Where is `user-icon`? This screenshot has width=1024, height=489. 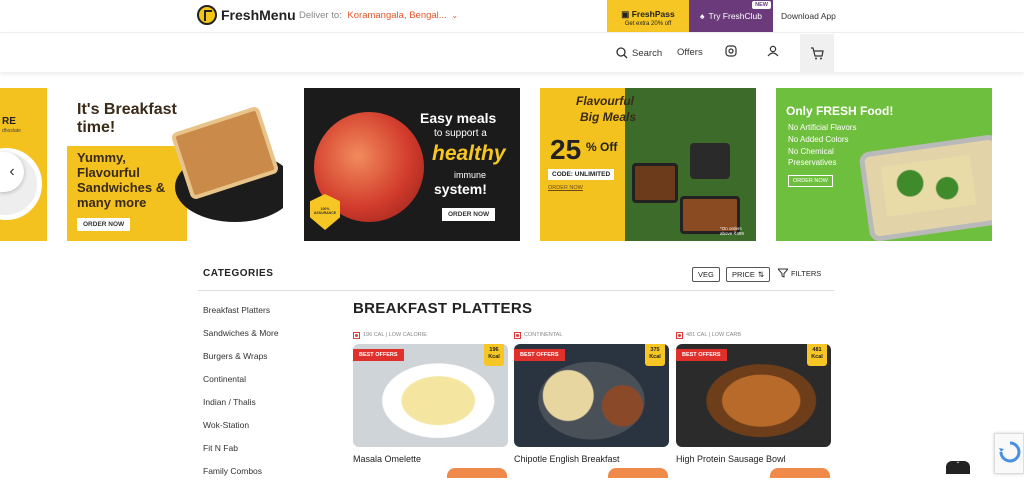
user-icon is located at coordinates (773, 51).